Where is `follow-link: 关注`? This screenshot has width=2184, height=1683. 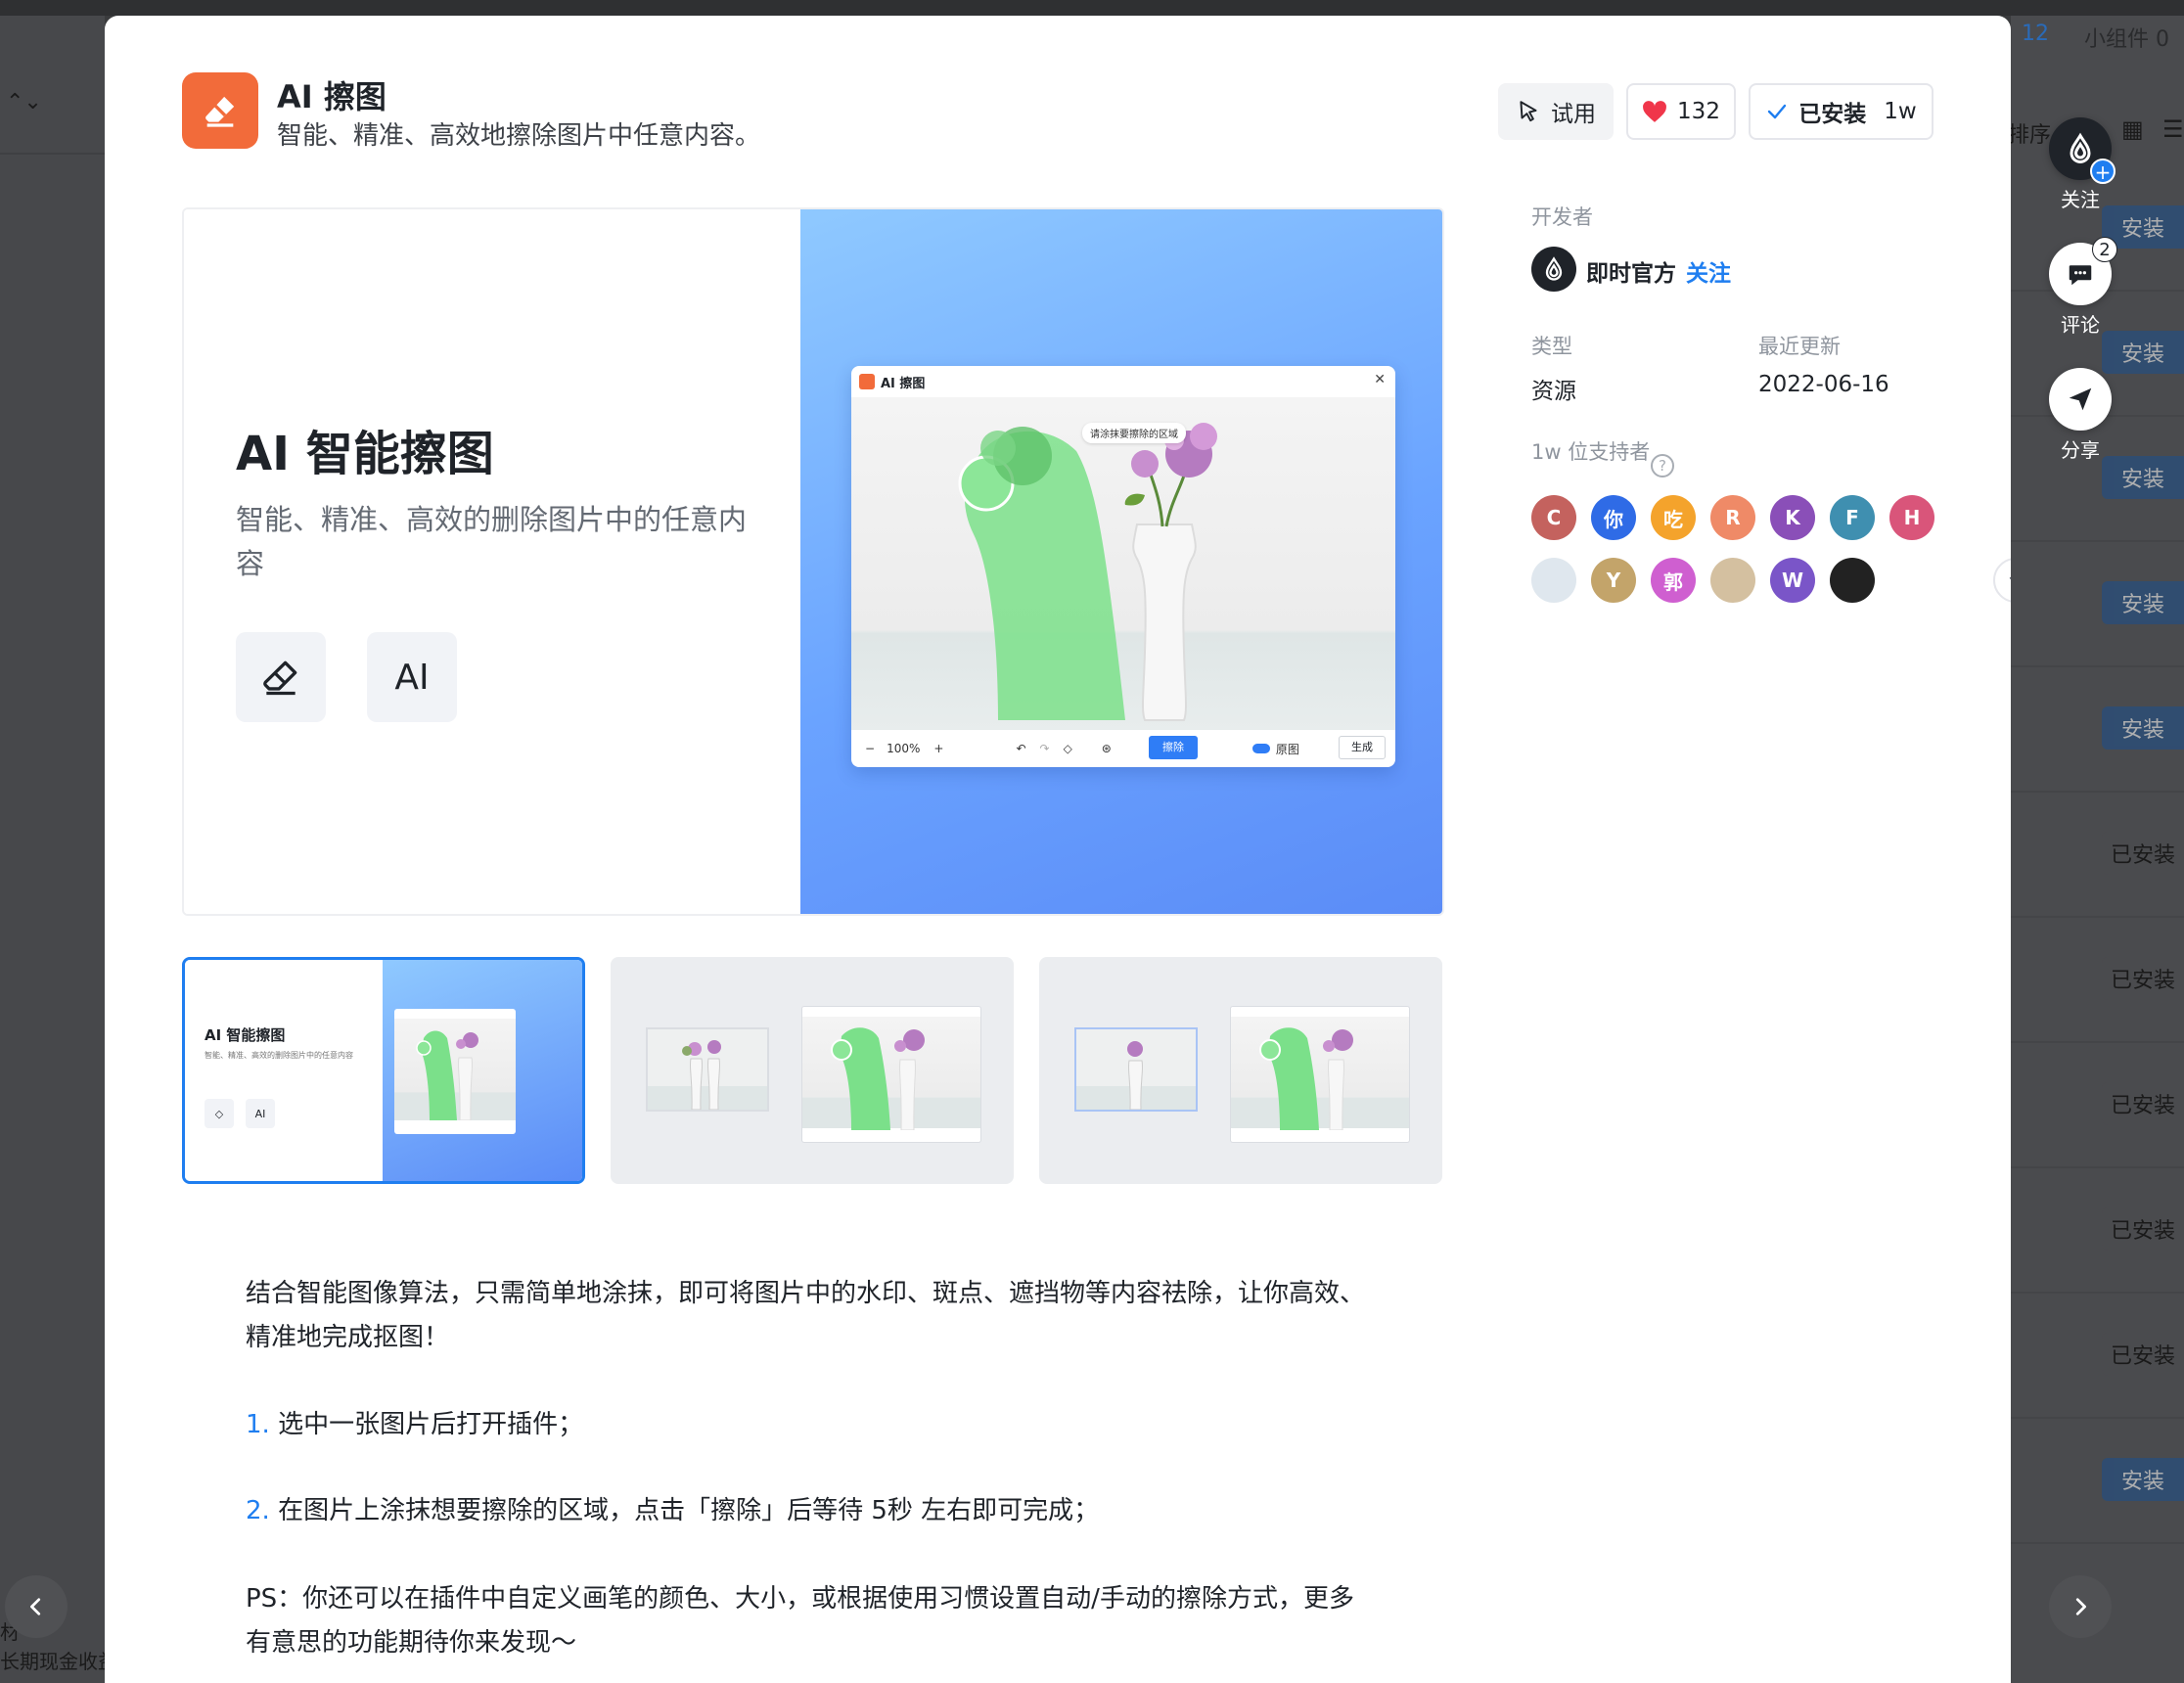 follow-link: 关注 is located at coordinates (1708, 271).